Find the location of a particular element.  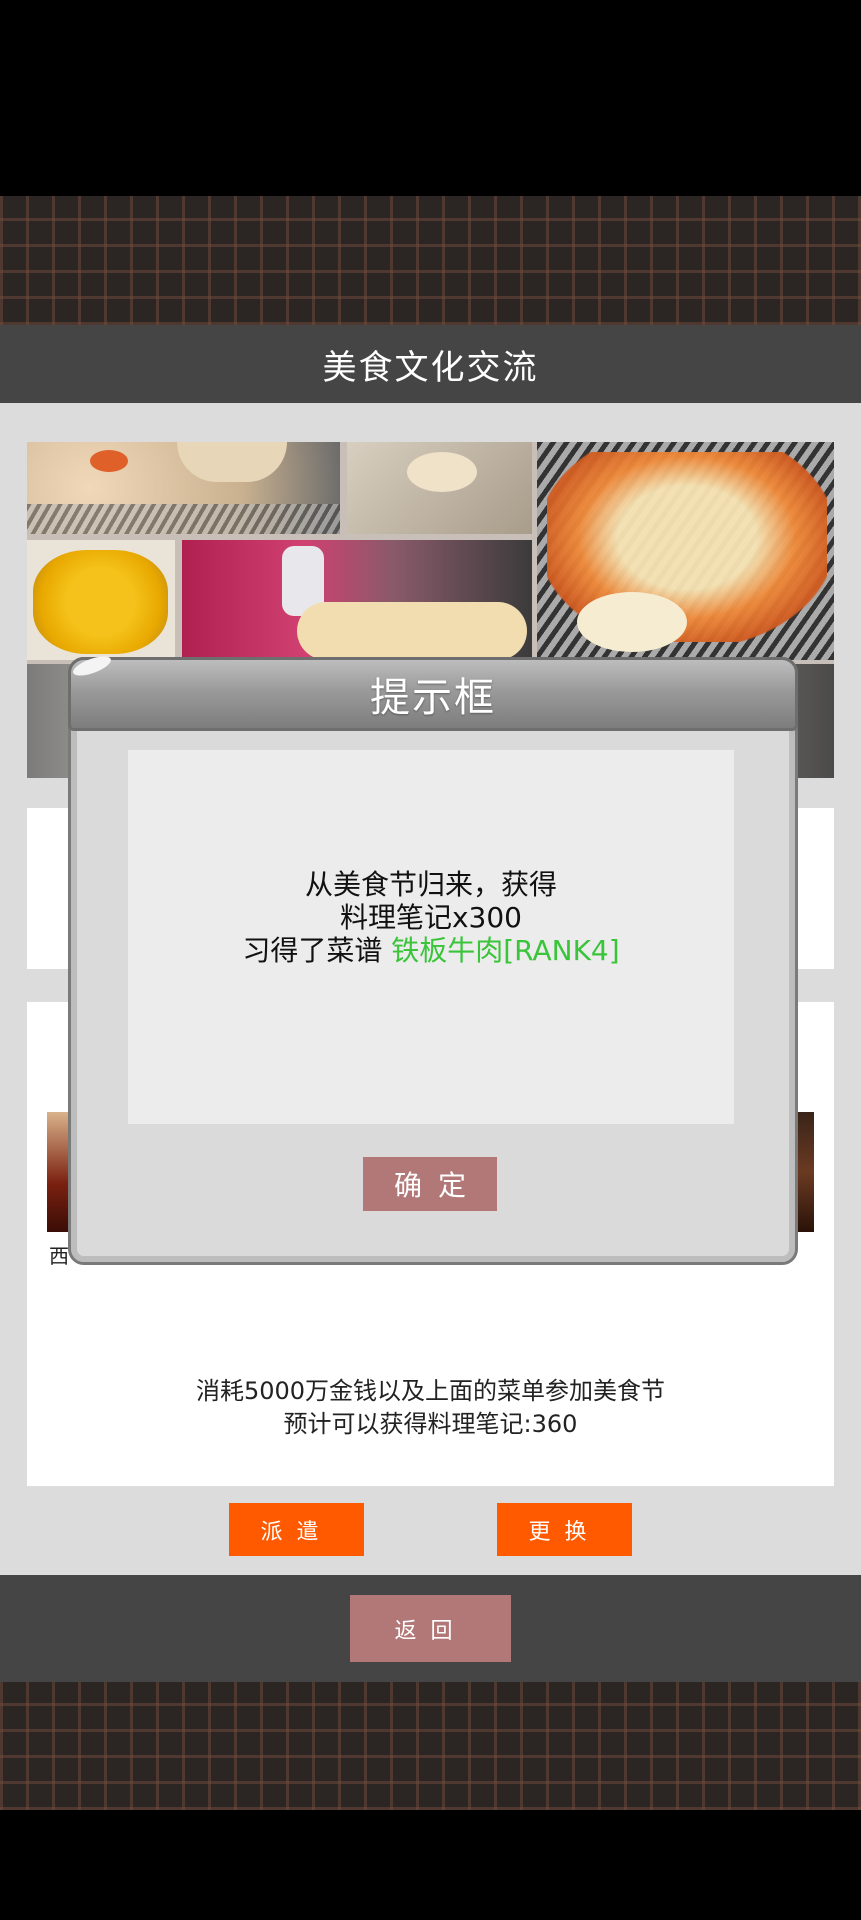

dispatch-button: 派遣 is located at coordinates (296, 1529).